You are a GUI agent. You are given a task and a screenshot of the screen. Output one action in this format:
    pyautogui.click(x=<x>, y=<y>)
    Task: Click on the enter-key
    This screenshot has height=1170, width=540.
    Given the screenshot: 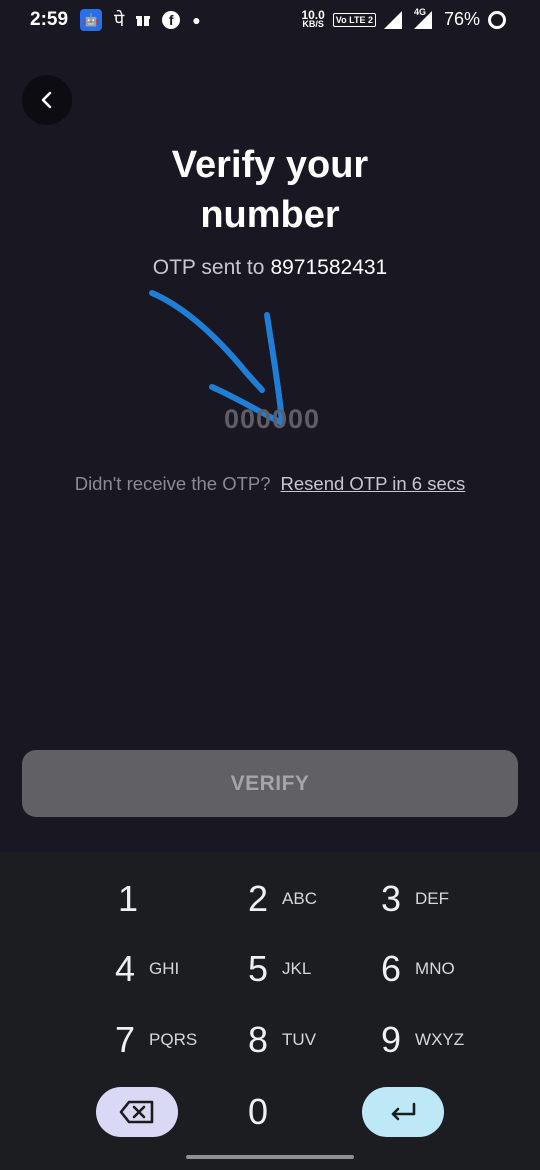 What is the action you would take?
    pyautogui.click(x=403, y=1112)
    